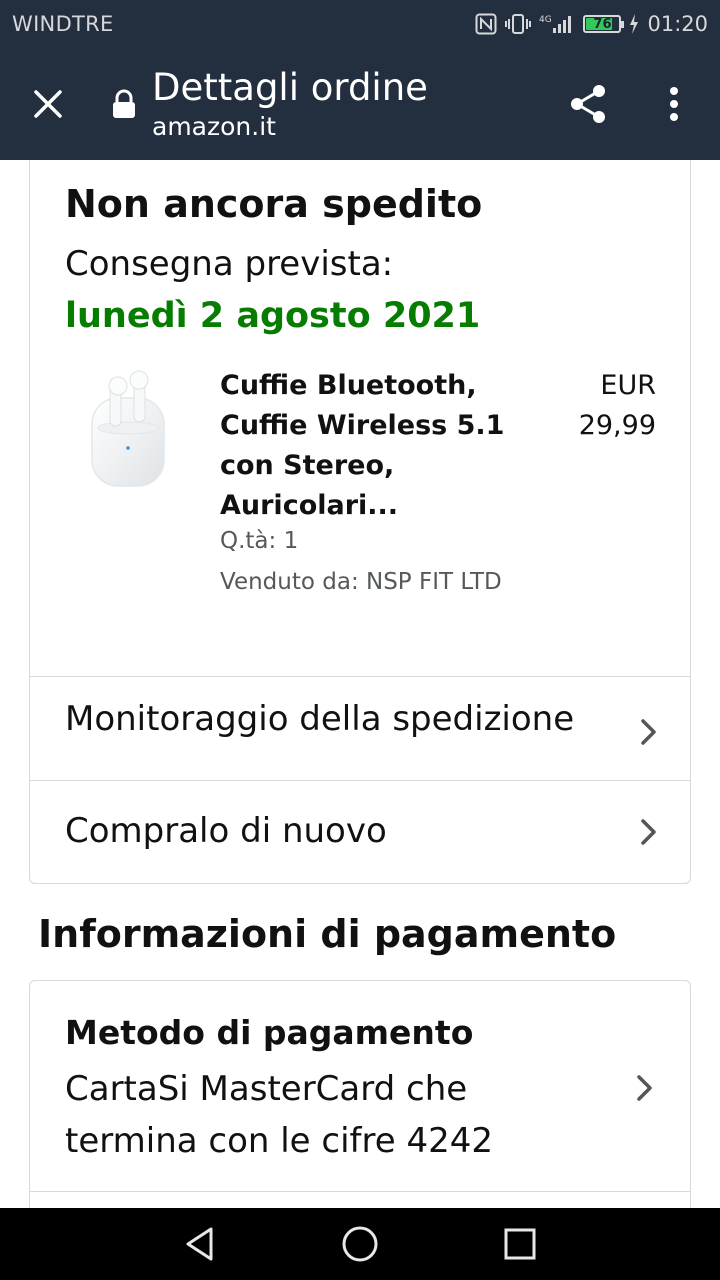 The image size is (720, 1280). What do you see at coordinates (327, 934) in the screenshot?
I see `payment-section-heading: Informazioni di pagamento` at bounding box center [327, 934].